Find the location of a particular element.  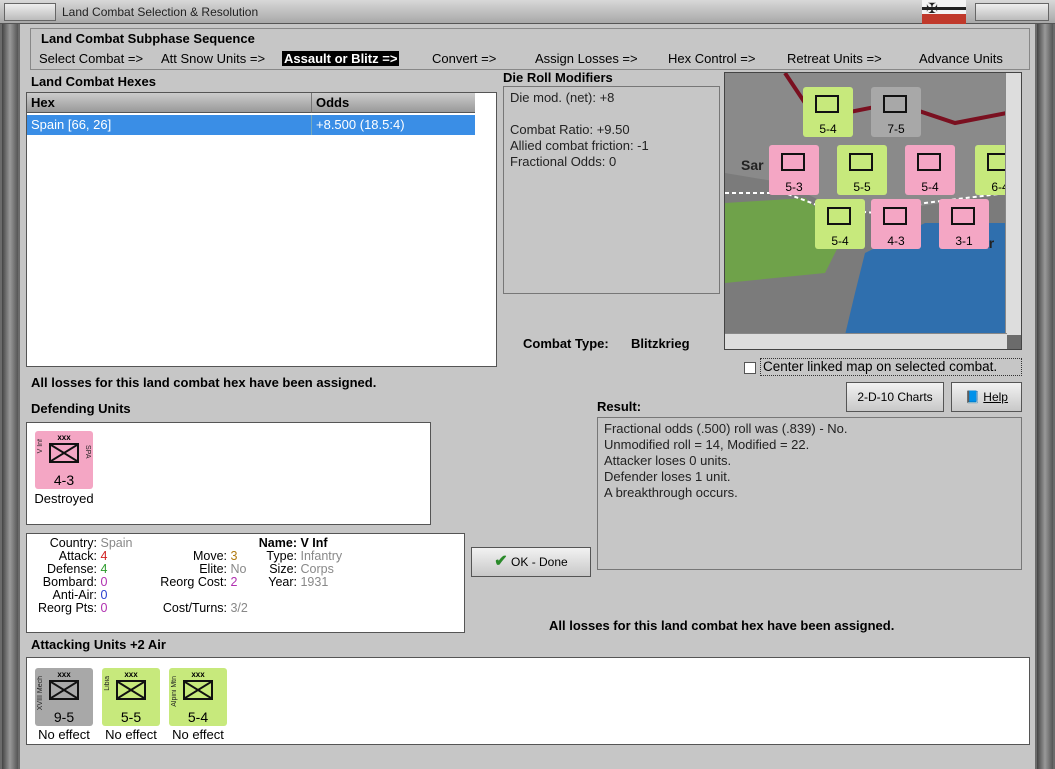

map-unit-counter: 7-5 is located at coordinates (896, 112).